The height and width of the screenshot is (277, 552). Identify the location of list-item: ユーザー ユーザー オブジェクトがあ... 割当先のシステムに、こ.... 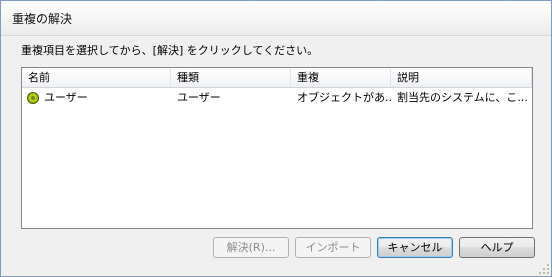
(277, 98).